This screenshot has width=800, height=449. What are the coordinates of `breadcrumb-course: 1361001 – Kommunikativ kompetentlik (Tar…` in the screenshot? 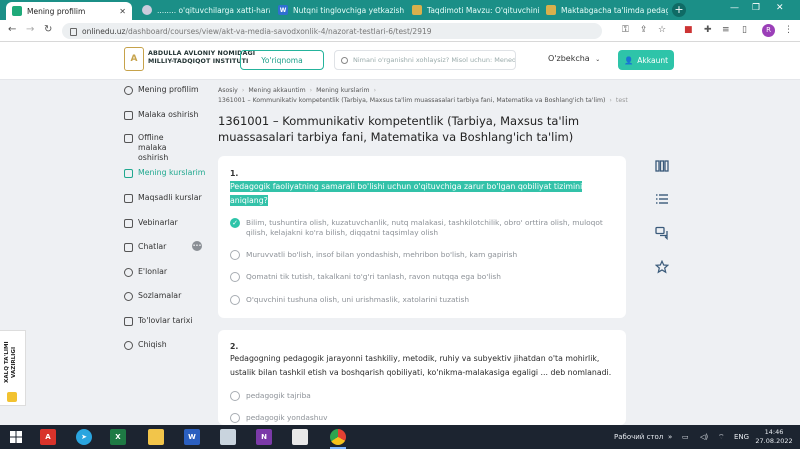 It's located at (411, 100).